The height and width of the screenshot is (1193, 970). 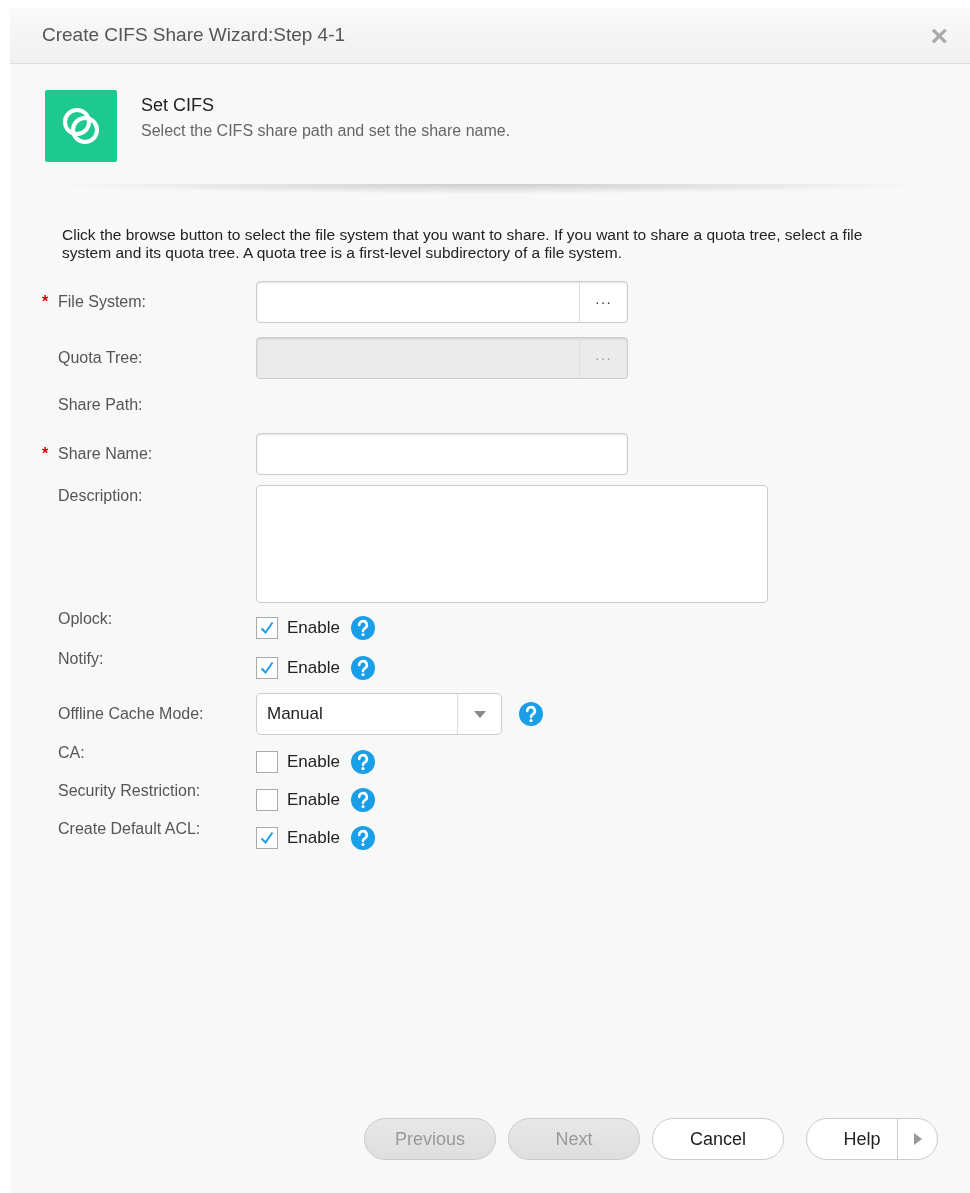 I want to click on field-label: CA:, so click(x=71, y=753).